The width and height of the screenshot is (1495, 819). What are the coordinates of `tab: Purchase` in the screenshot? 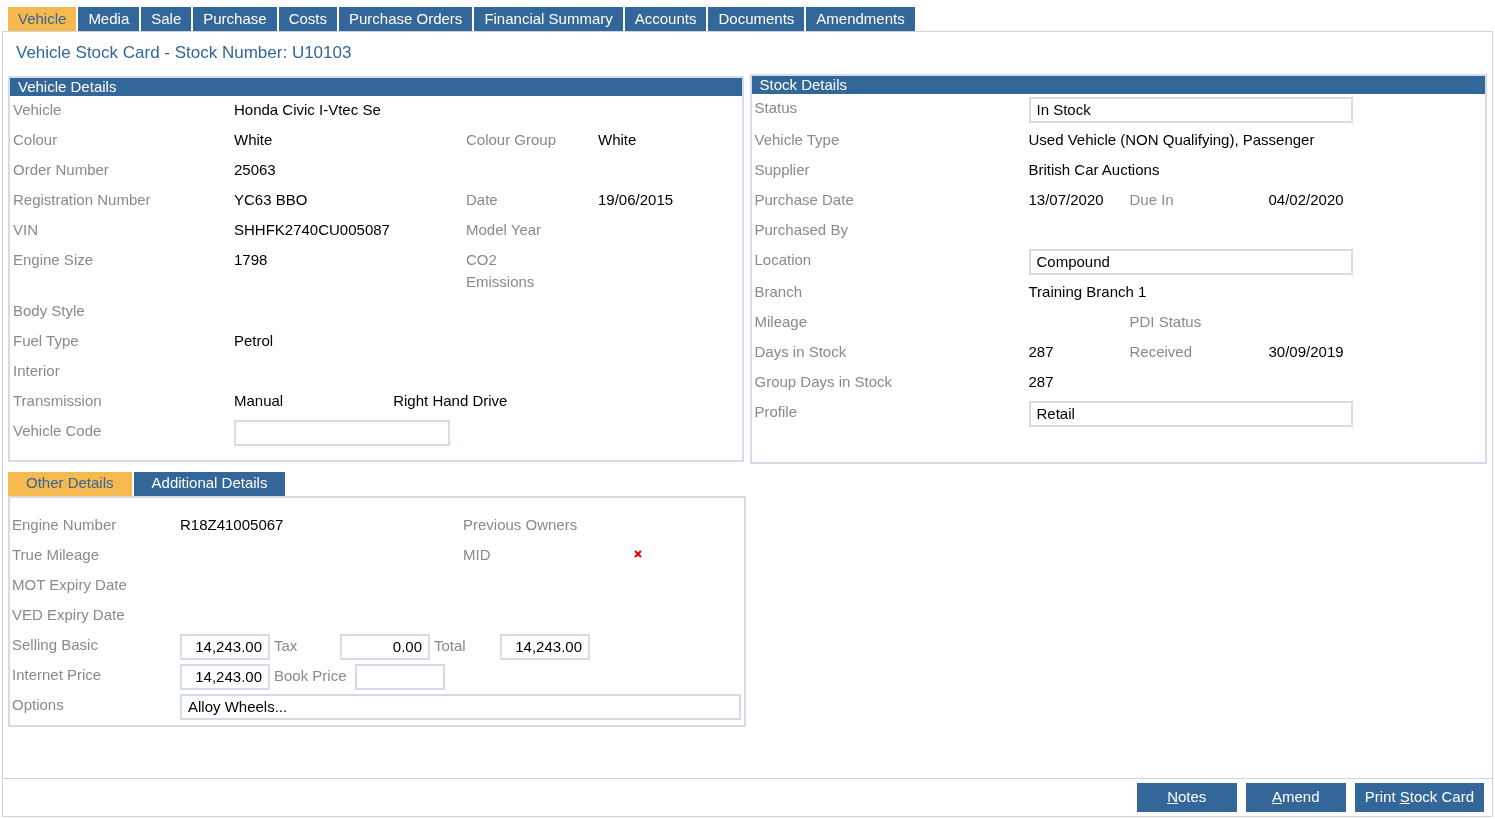 It's located at (235, 19).